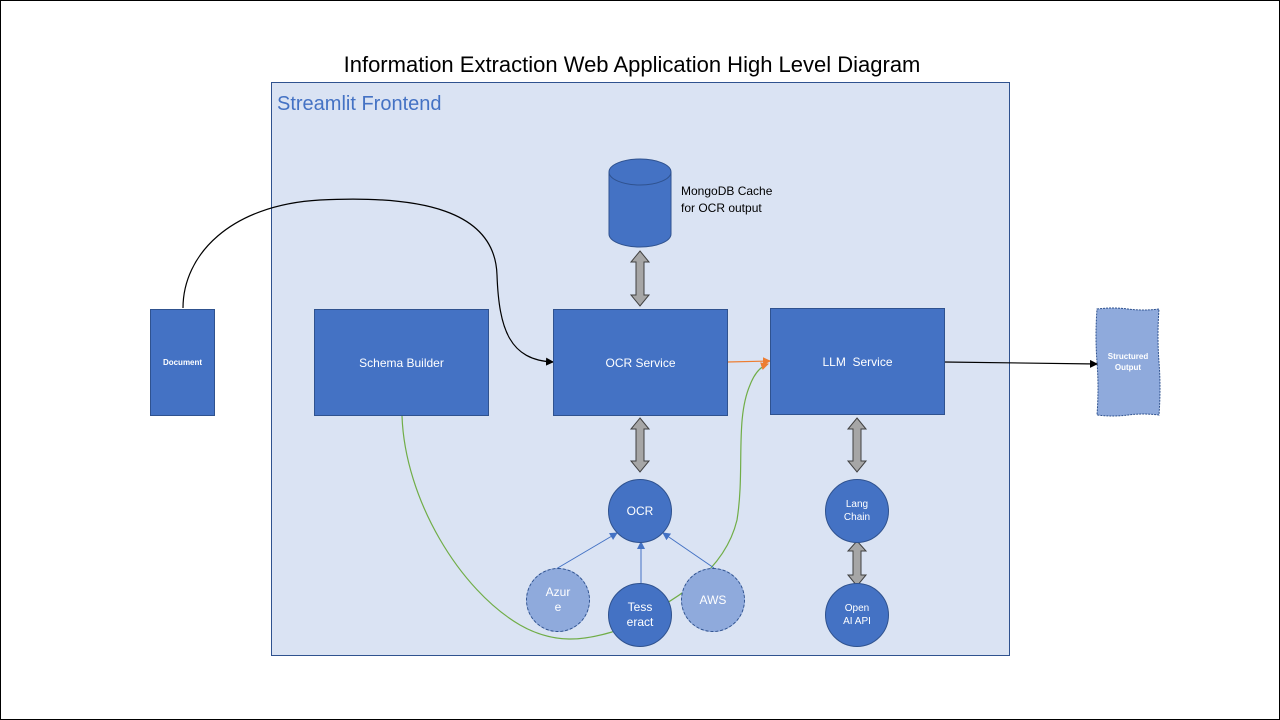 This screenshot has height=720, width=1280. Describe the element at coordinates (640, 278) in the screenshot. I see `cache-ocr-double-arrow` at that location.